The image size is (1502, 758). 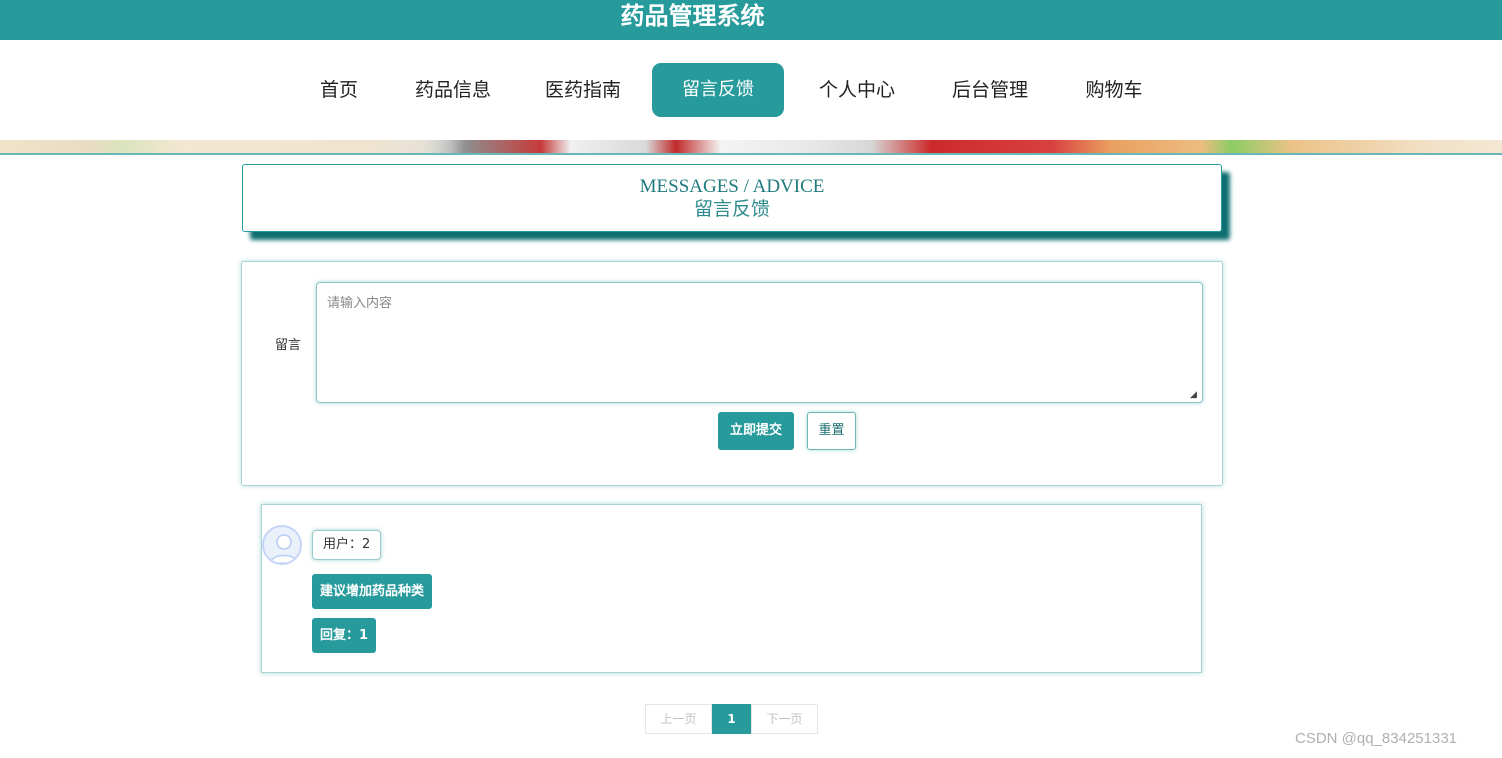 What do you see at coordinates (1376, 738) in the screenshot?
I see `watermark-text: CSDN @qq_834251331` at bounding box center [1376, 738].